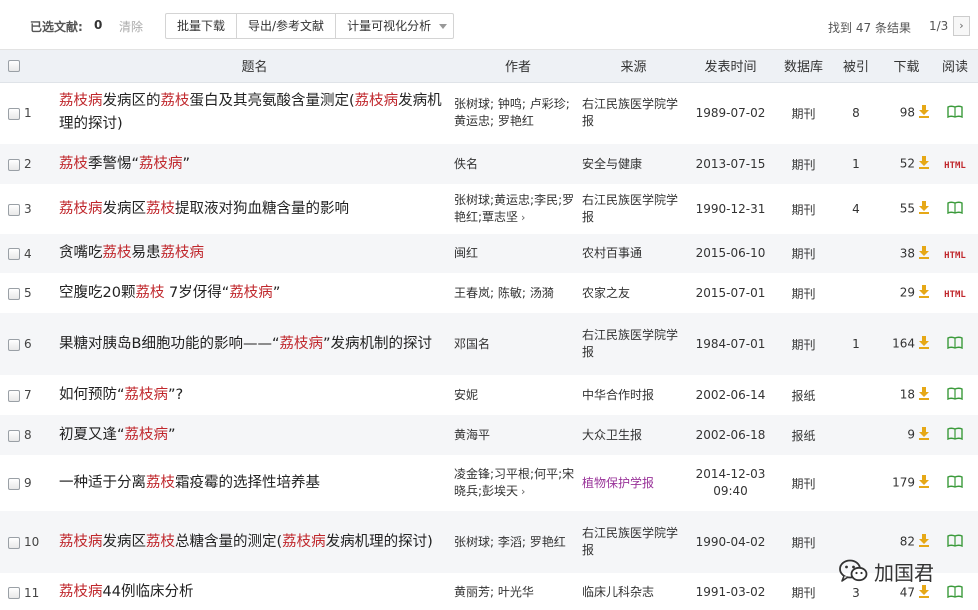 The width and height of the screenshot is (978, 610). What do you see at coordinates (730, 164) in the screenshot?
I see `row-date: 2013-07-15` at bounding box center [730, 164].